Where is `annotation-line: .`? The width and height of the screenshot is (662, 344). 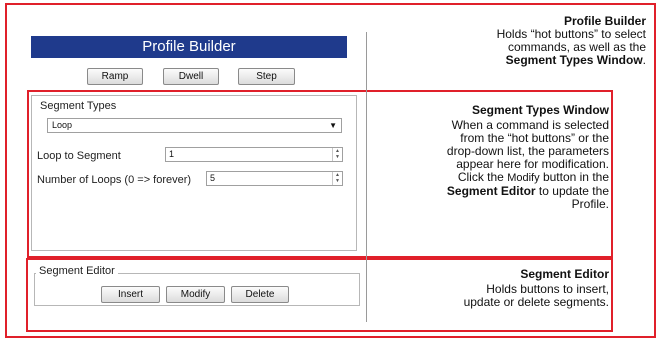
annotation-line: . is located at coordinates (644, 60).